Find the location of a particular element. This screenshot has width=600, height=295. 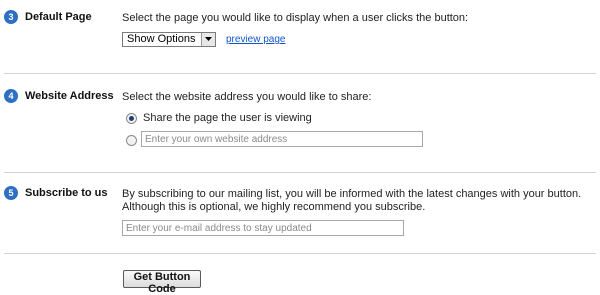

step-title: Website Address is located at coordinates (69, 96).